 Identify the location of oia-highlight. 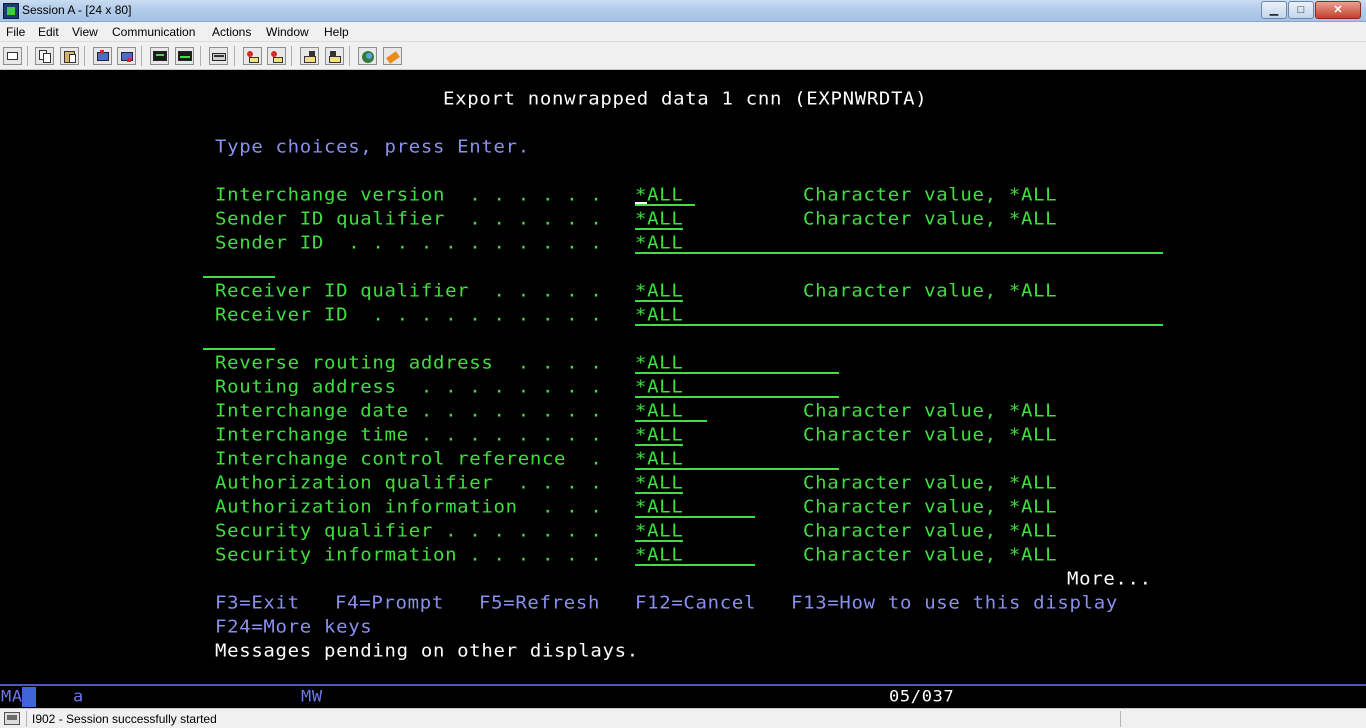
(29, 697).